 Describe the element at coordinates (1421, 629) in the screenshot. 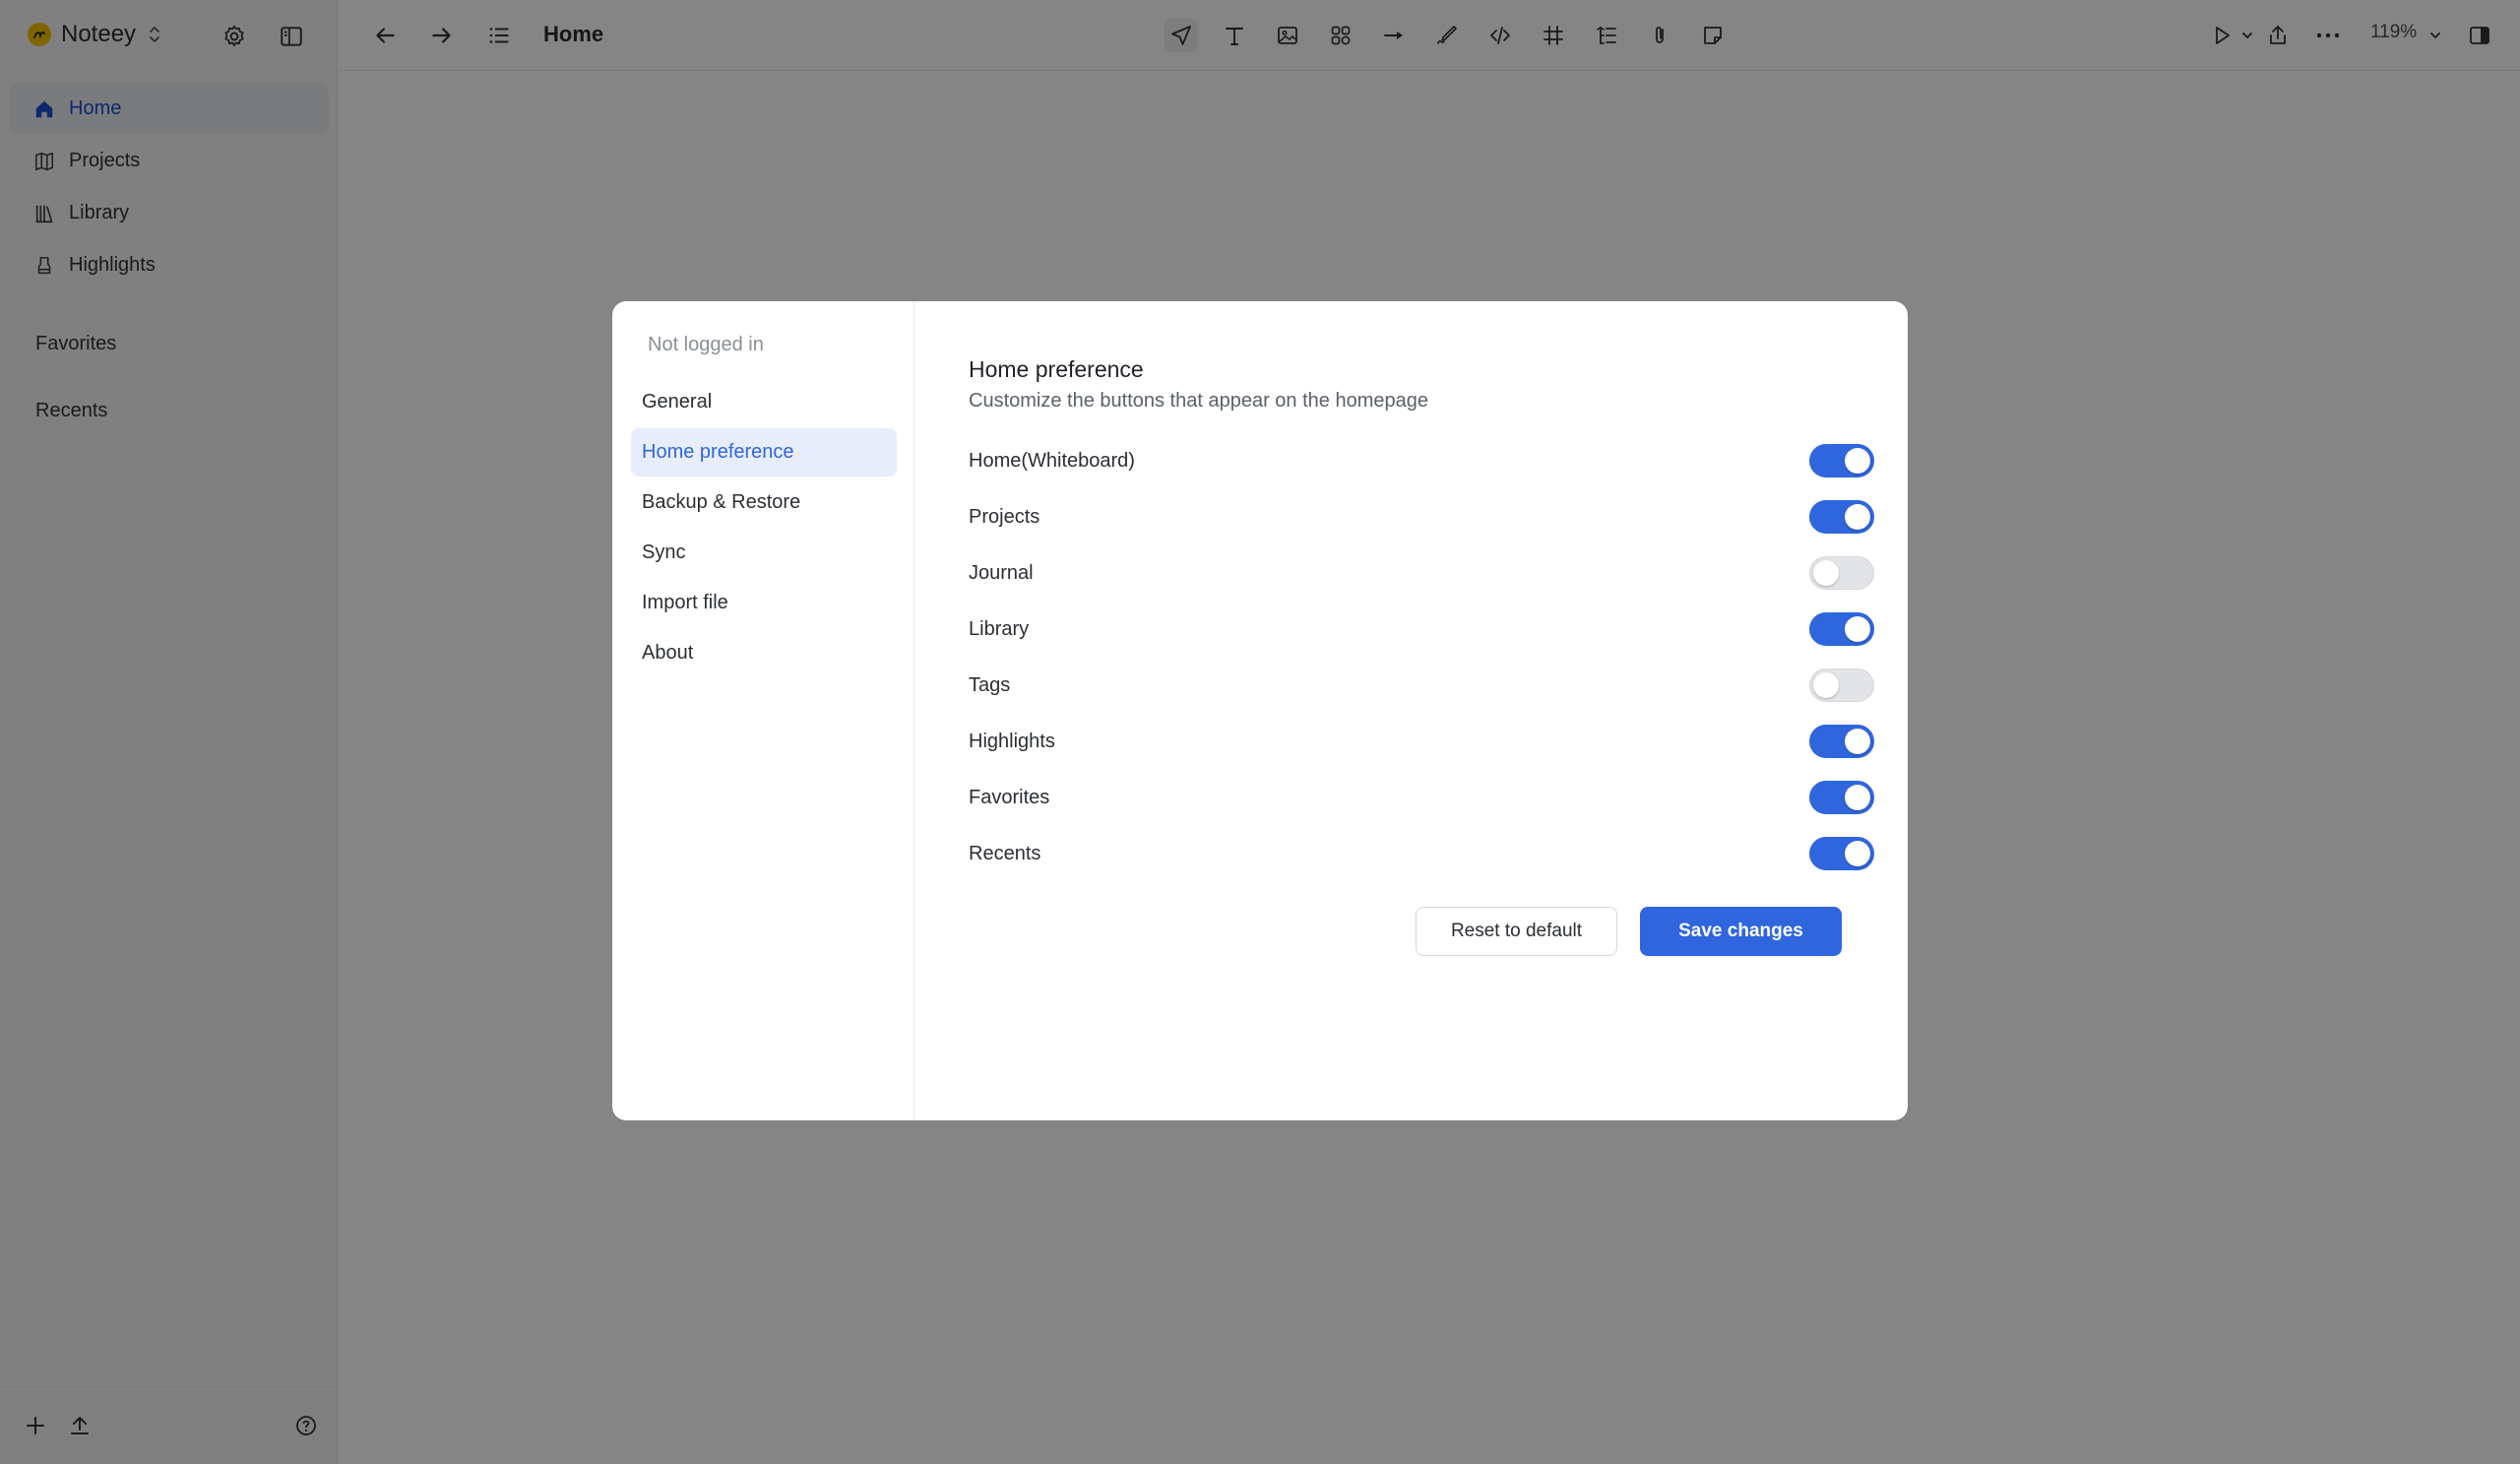

I see `pref-row-library: Library` at that location.